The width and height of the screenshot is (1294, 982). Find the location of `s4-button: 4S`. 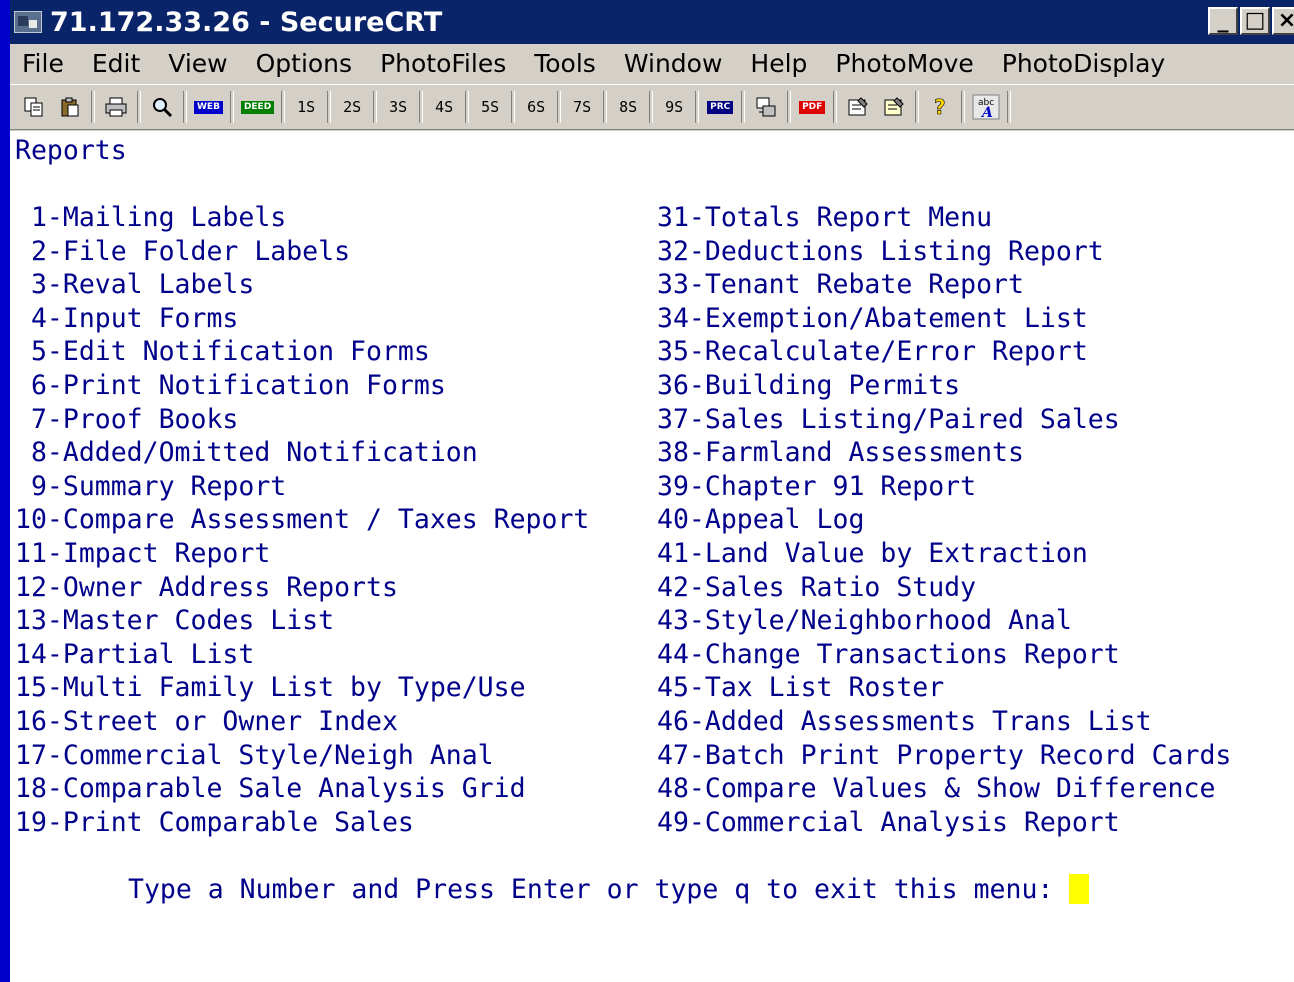

s4-button: 4S is located at coordinates (444, 107).